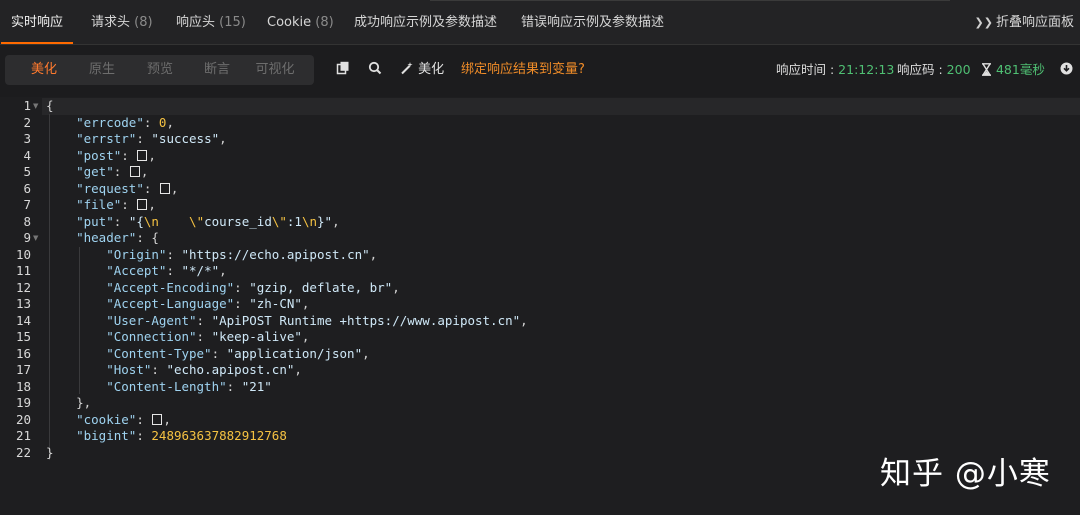  I want to click on search-button, so click(375, 70).